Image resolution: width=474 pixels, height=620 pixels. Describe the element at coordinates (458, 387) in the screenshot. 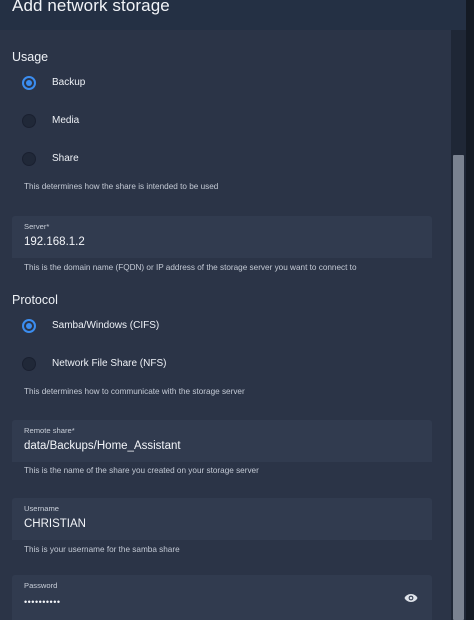

I see `scrollbar-thumb` at that location.